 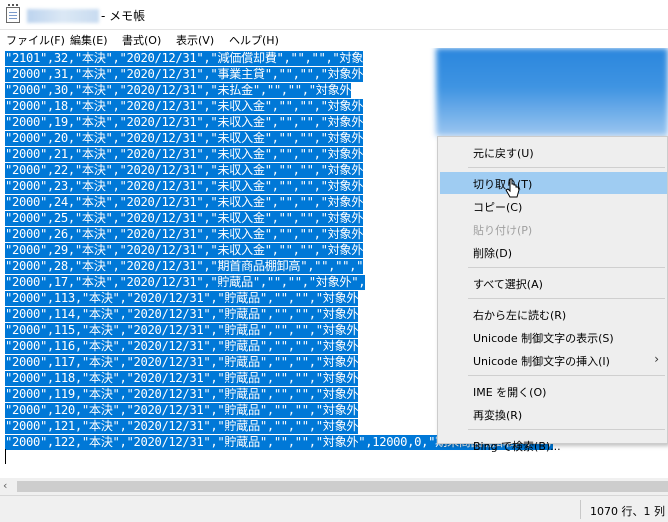 What do you see at coordinates (5, 485) in the screenshot?
I see `scroll-left-arrow-icon: ‹` at bounding box center [5, 485].